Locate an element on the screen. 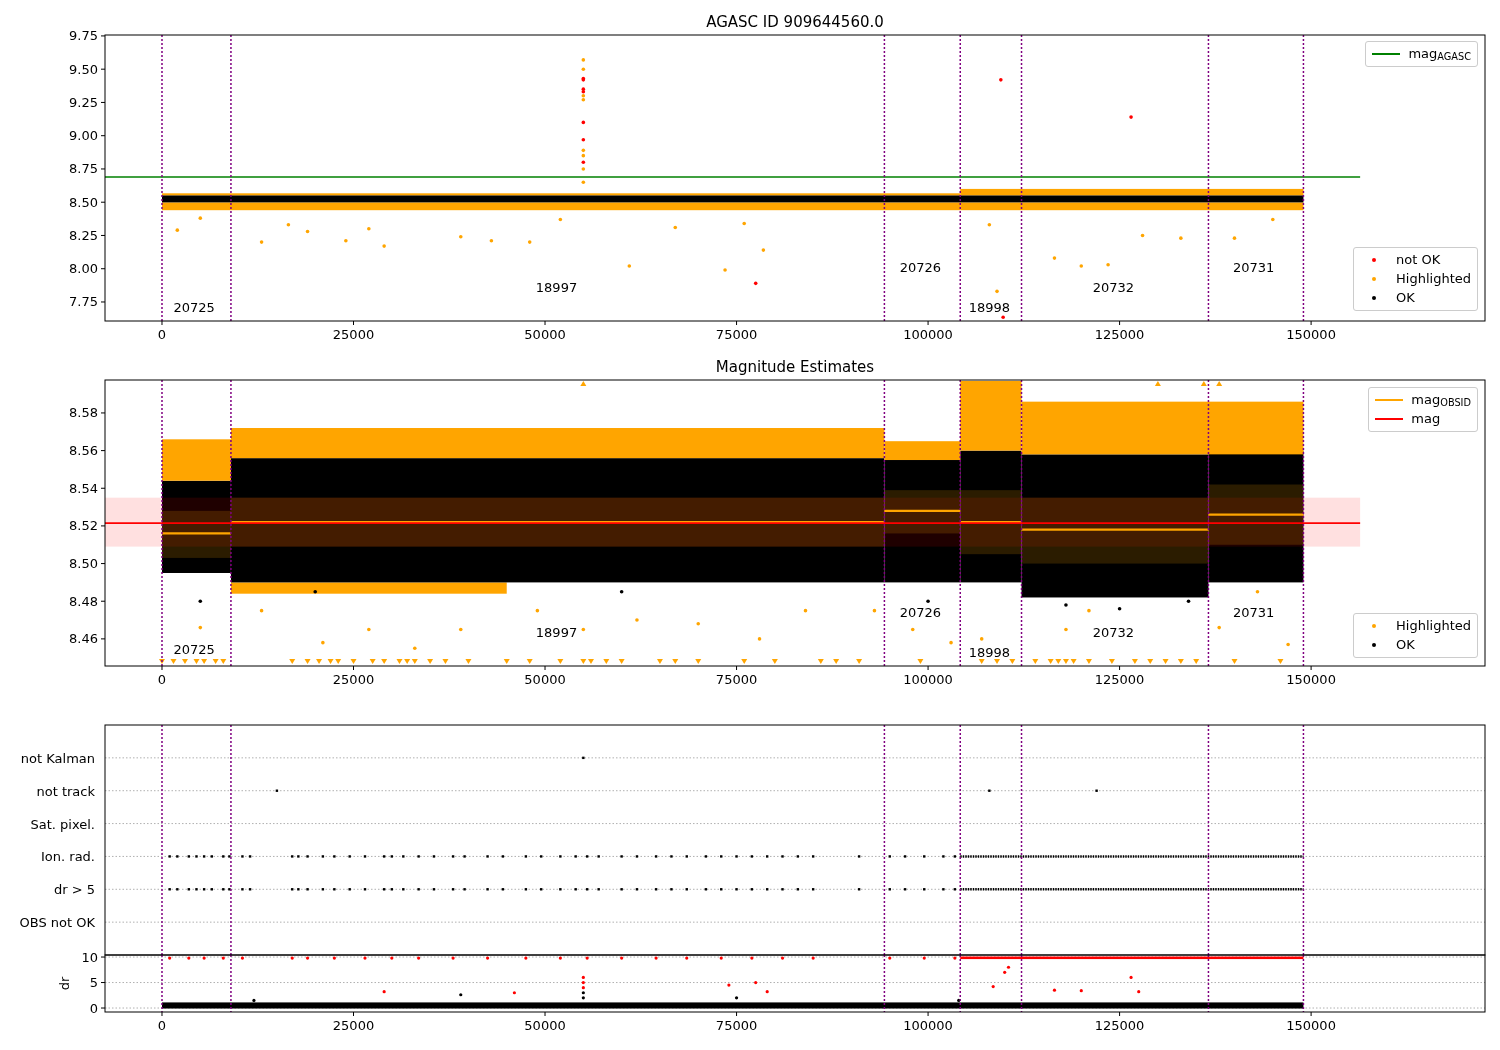 The image size is (1500, 1050). axis-tick-label: 7.75 is located at coordinates (83, 302).